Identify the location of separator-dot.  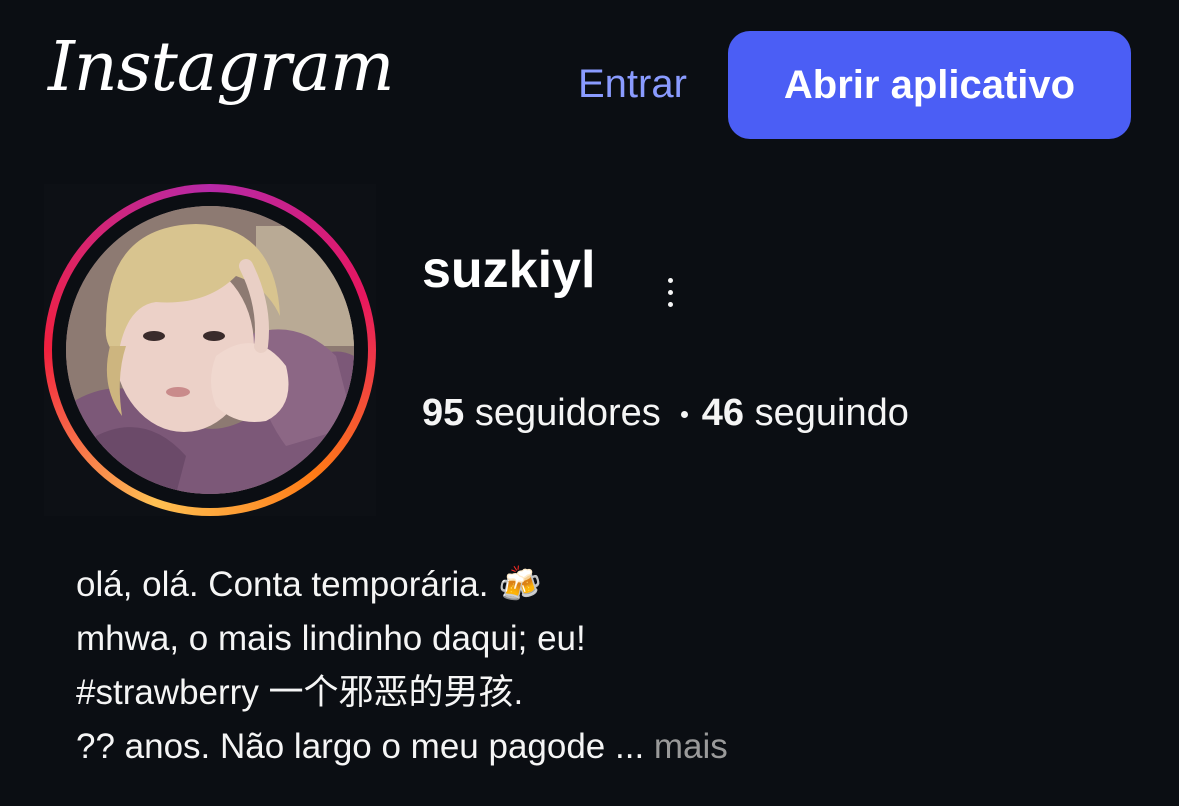
(684, 415).